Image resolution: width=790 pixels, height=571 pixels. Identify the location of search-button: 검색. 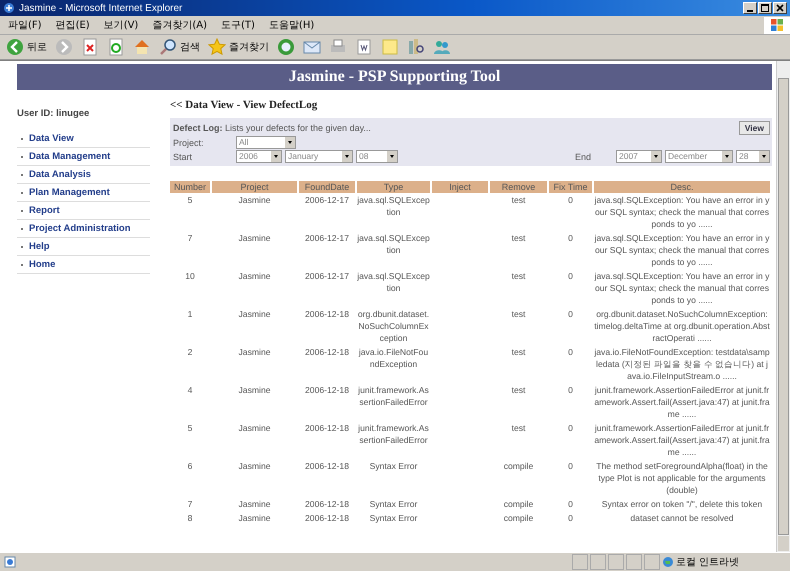
(179, 47).